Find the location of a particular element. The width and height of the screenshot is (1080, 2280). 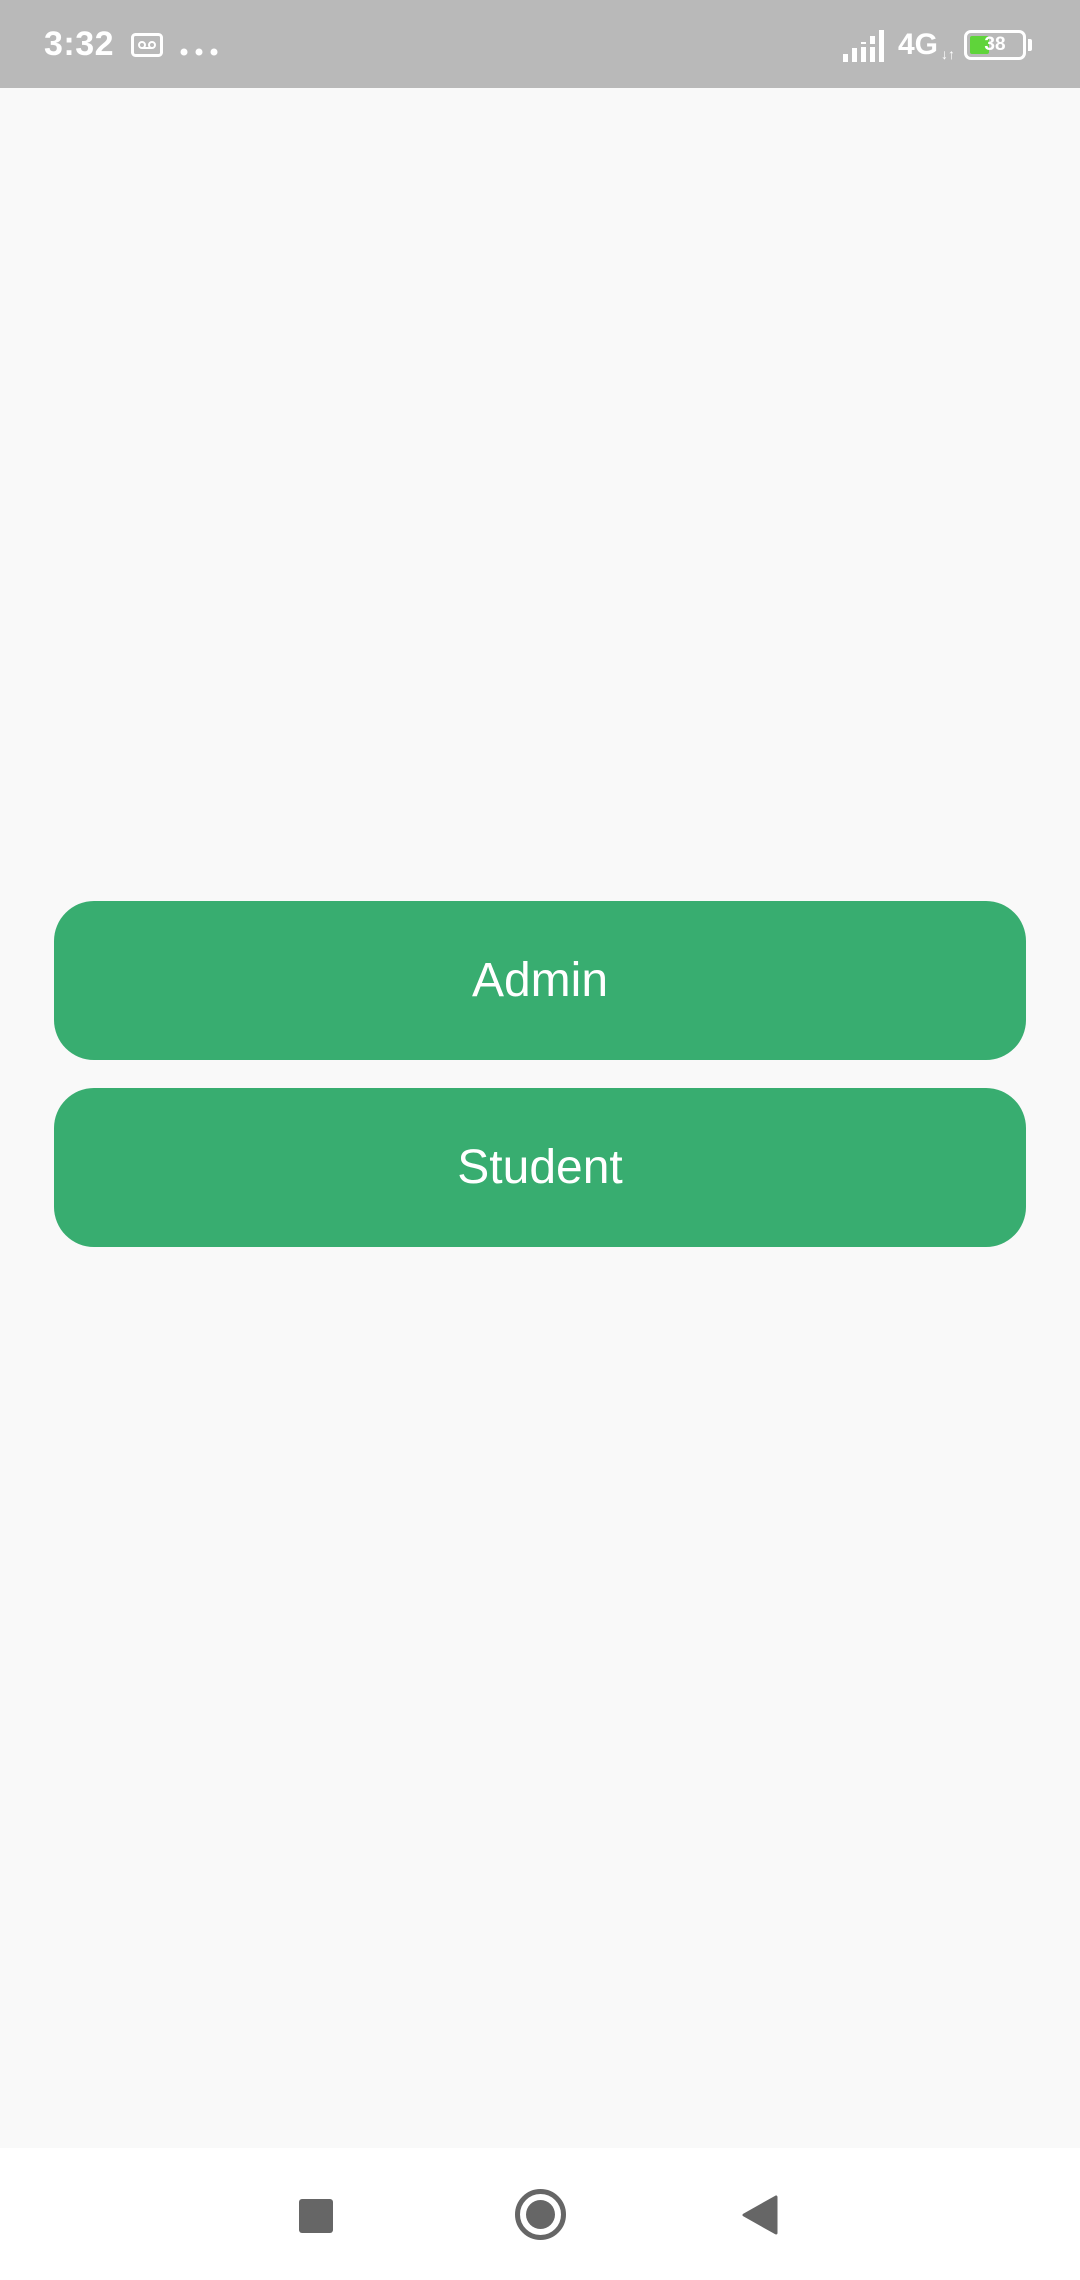

network-type-label: 4G is located at coordinates (918, 44).